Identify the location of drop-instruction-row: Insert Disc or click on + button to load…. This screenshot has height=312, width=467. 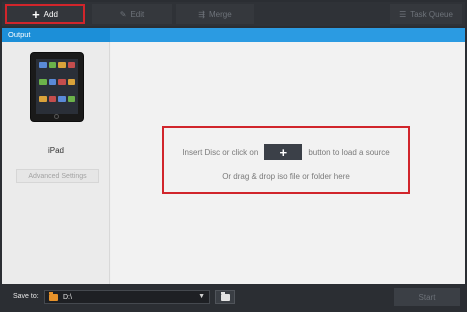
(286, 152).